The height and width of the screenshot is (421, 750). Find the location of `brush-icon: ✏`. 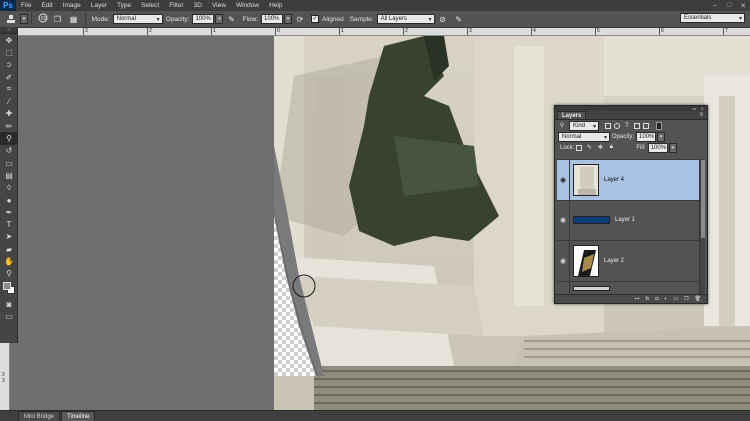

brush-icon: ✏ is located at coordinates (9, 126).